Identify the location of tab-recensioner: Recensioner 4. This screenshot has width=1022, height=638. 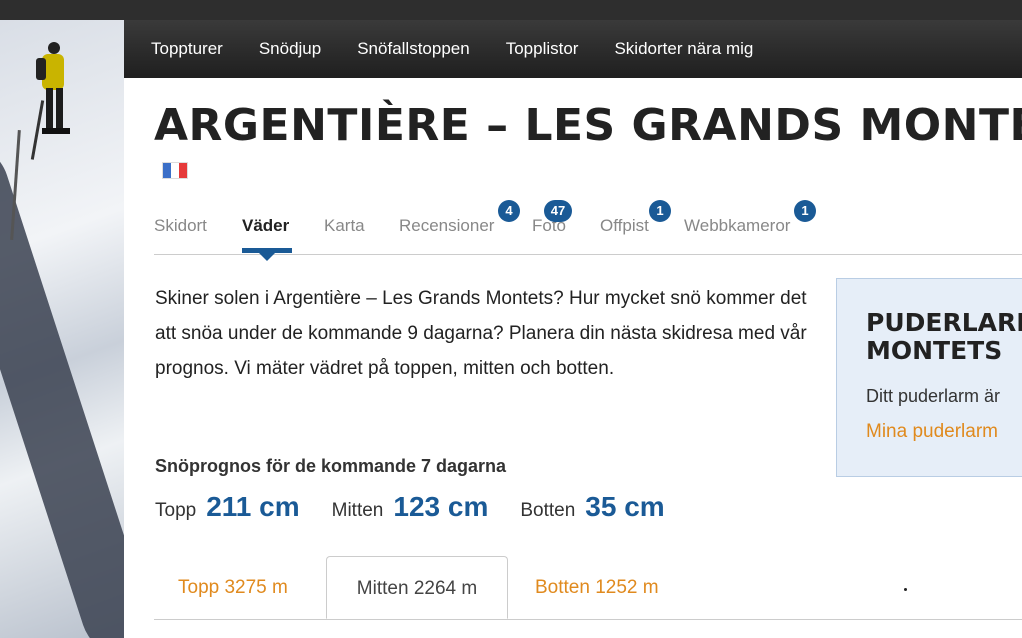
(459, 218).